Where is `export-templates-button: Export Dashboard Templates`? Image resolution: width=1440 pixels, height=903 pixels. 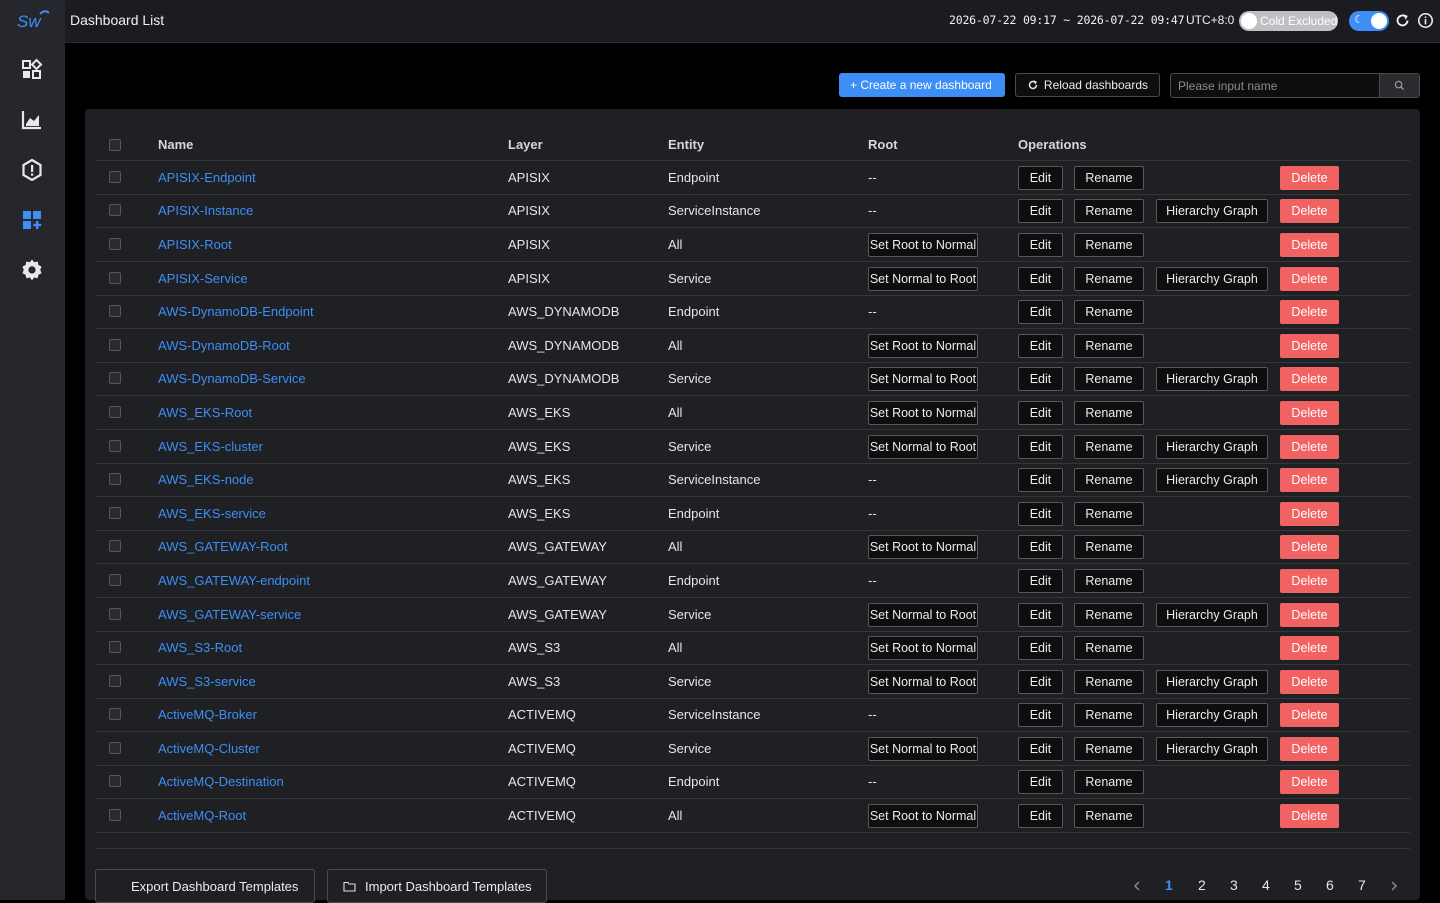 export-templates-button: Export Dashboard Templates is located at coordinates (205, 886).